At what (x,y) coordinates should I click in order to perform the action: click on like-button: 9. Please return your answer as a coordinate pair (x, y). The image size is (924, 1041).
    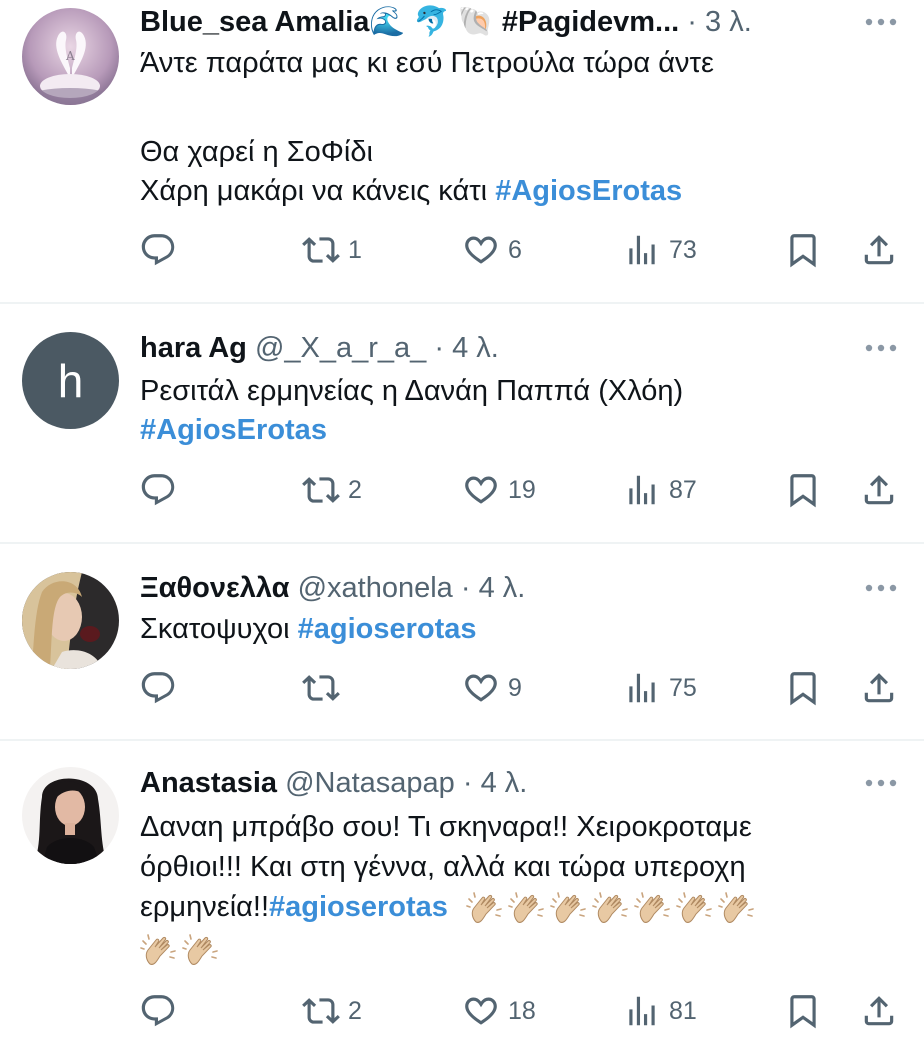
    Looking at the image, I should click on (492, 688).